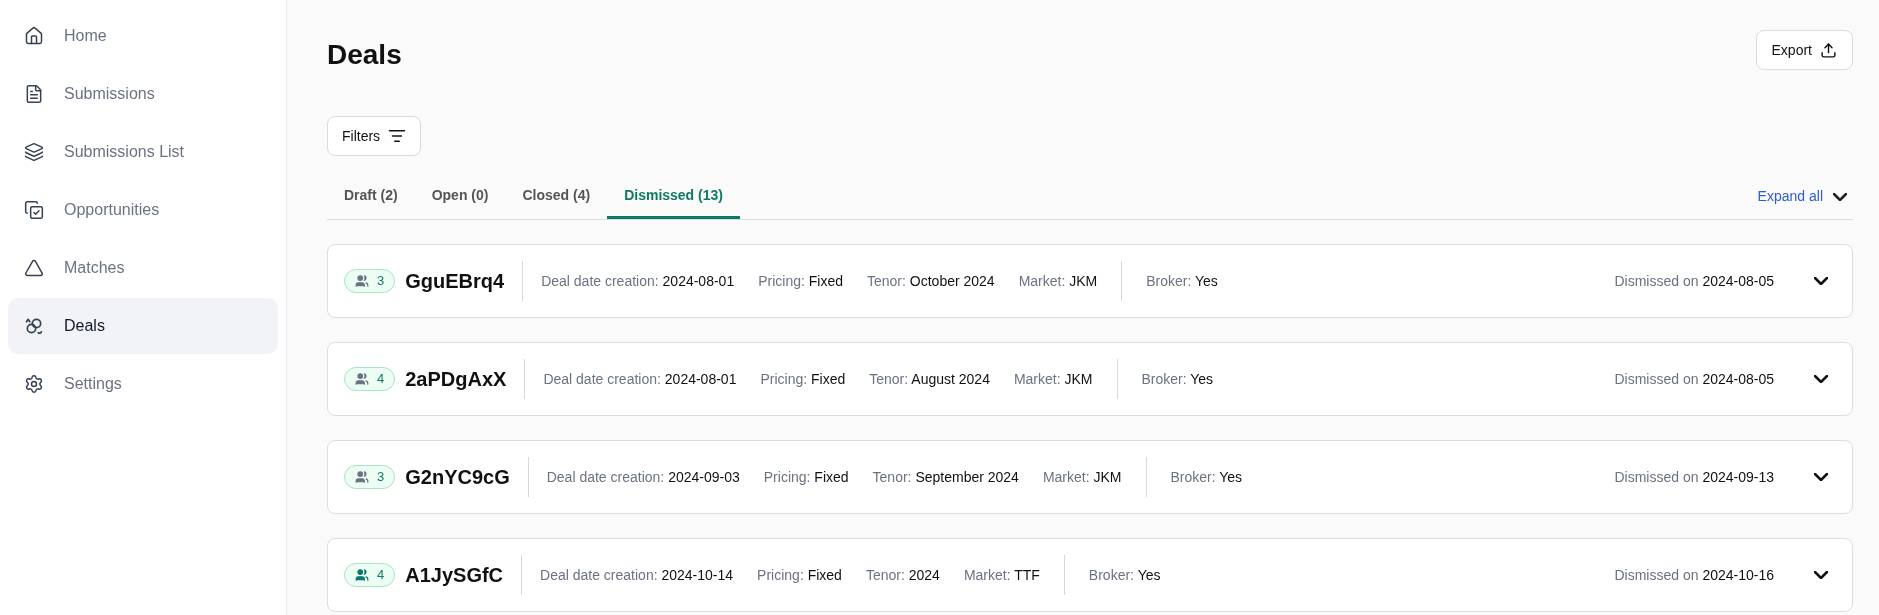 The height and width of the screenshot is (615, 1879). What do you see at coordinates (454, 575) in the screenshot?
I see `deal-id: A1JySGfC` at bounding box center [454, 575].